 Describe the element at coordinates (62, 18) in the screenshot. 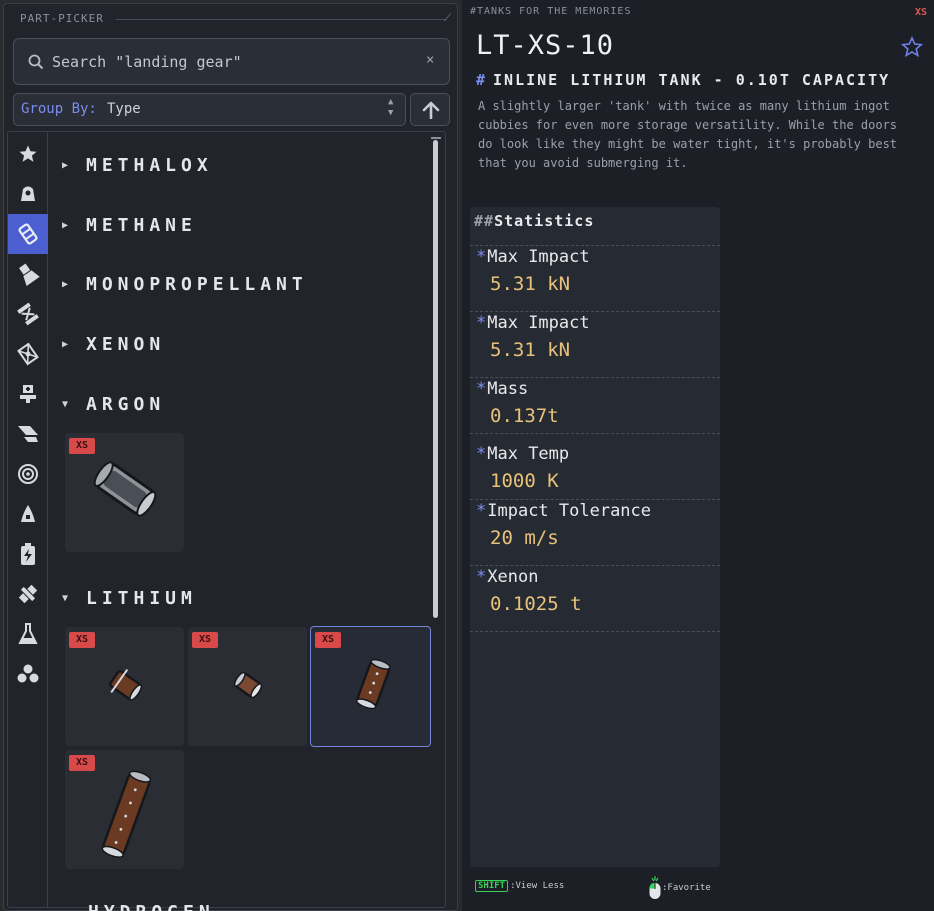

I see `picker-title: PART-PICKER` at that location.